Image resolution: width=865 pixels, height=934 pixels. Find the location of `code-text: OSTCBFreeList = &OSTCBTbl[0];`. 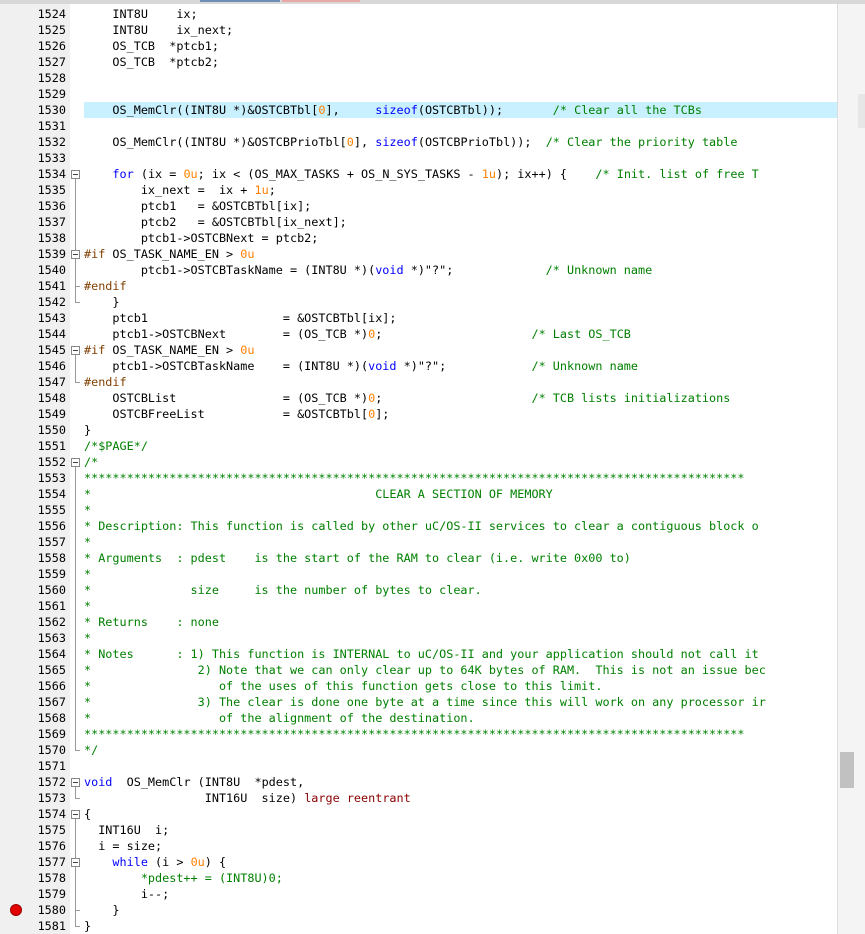

code-text: OSTCBFreeList = &OSTCBTbl[0]; is located at coordinates (236, 414).